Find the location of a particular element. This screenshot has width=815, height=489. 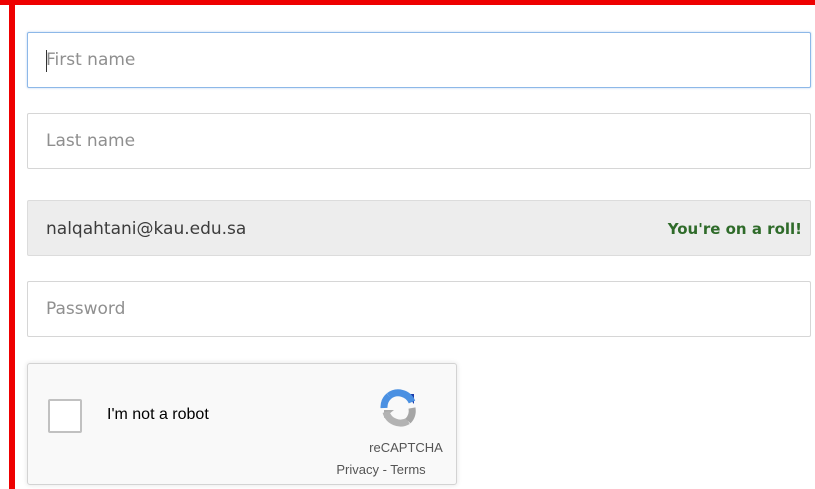

last-name-input is located at coordinates (419, 141).